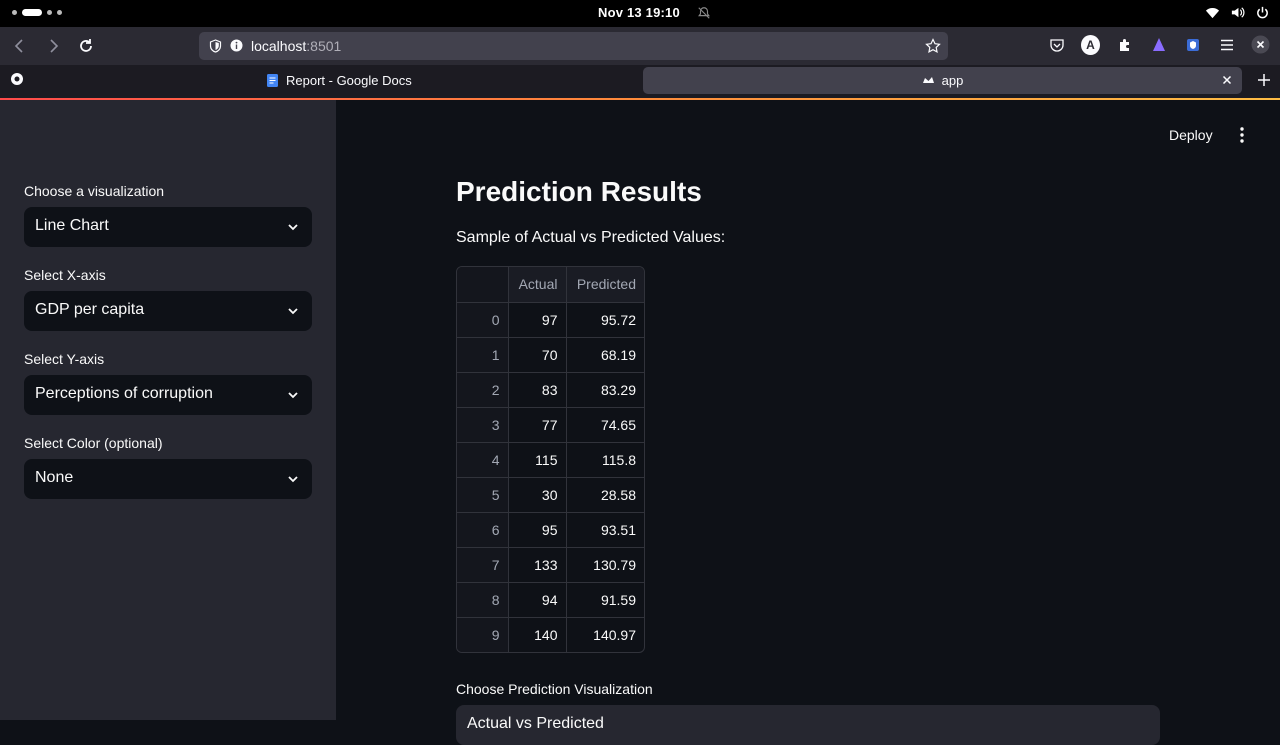  I want to click on y-axis-select-label: Select Y-axis, so click(64, 359).